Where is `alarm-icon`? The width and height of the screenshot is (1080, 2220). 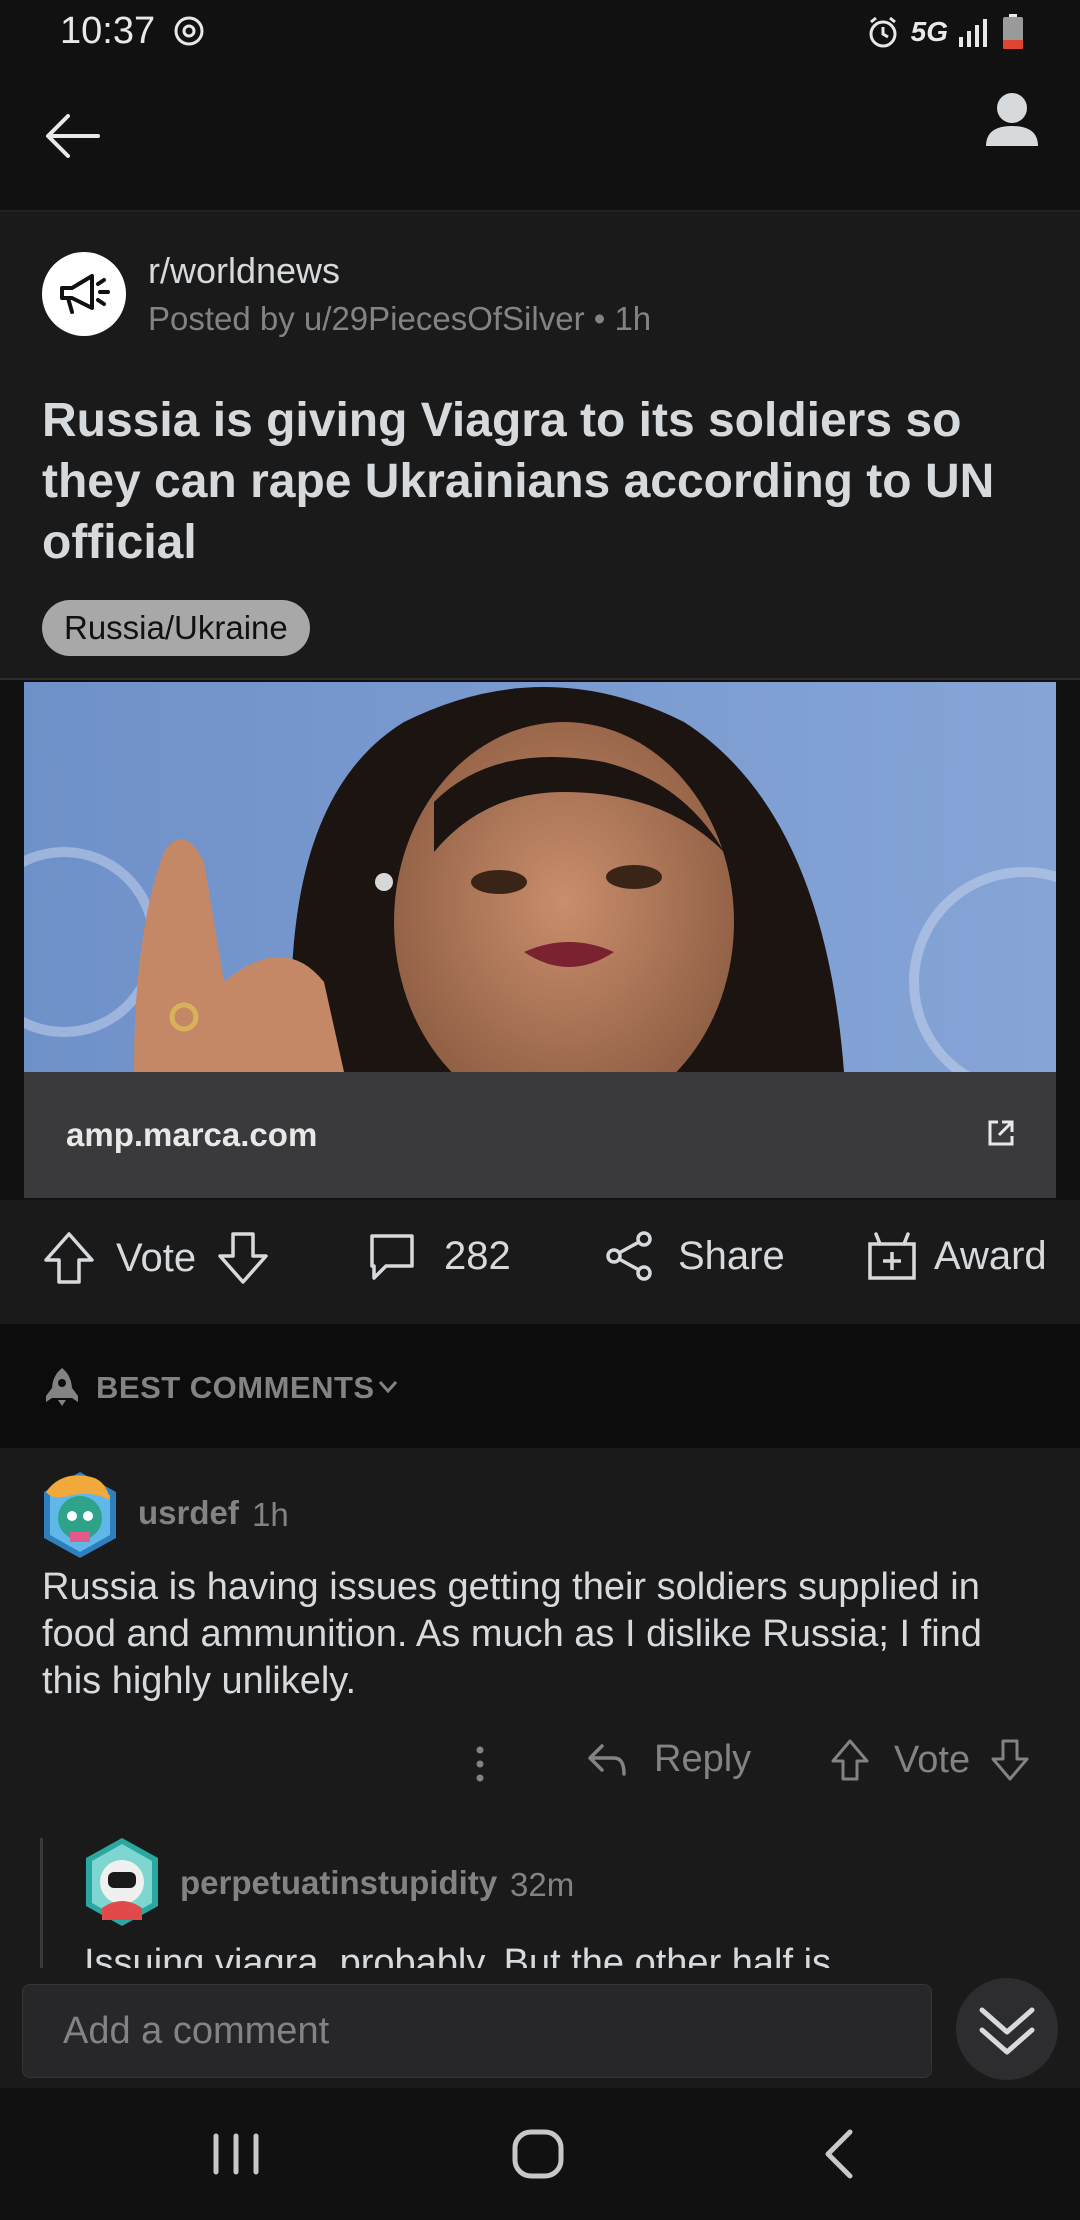
alarm-icon is located at coordinates (883, 32).